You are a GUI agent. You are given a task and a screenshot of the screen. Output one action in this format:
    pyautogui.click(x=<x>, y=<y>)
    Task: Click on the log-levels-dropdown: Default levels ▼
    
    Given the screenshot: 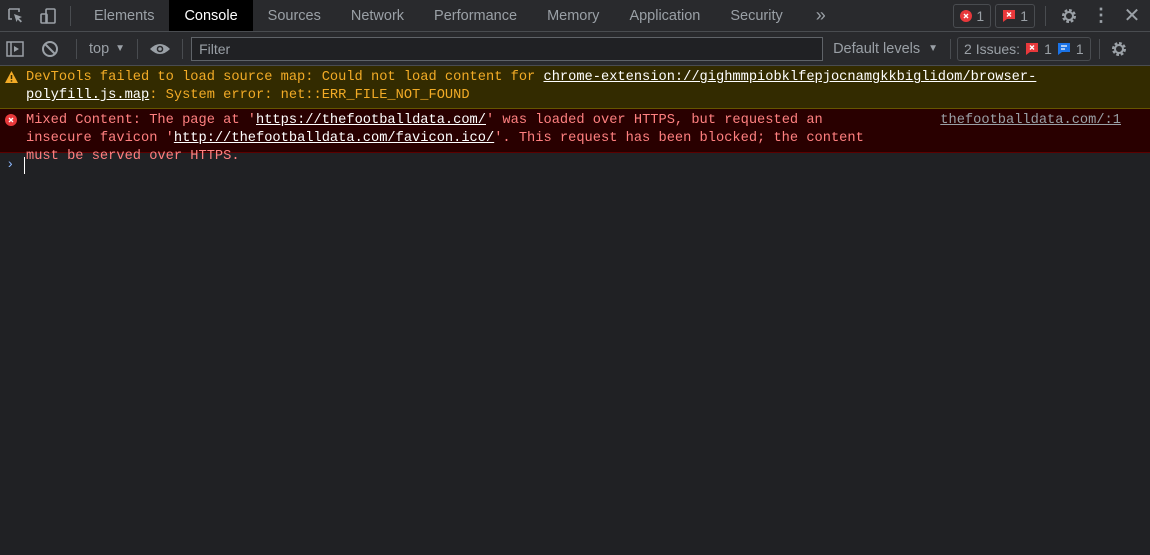 What is the action you would take?
    pyautogui.click(x=885, y=49)
    